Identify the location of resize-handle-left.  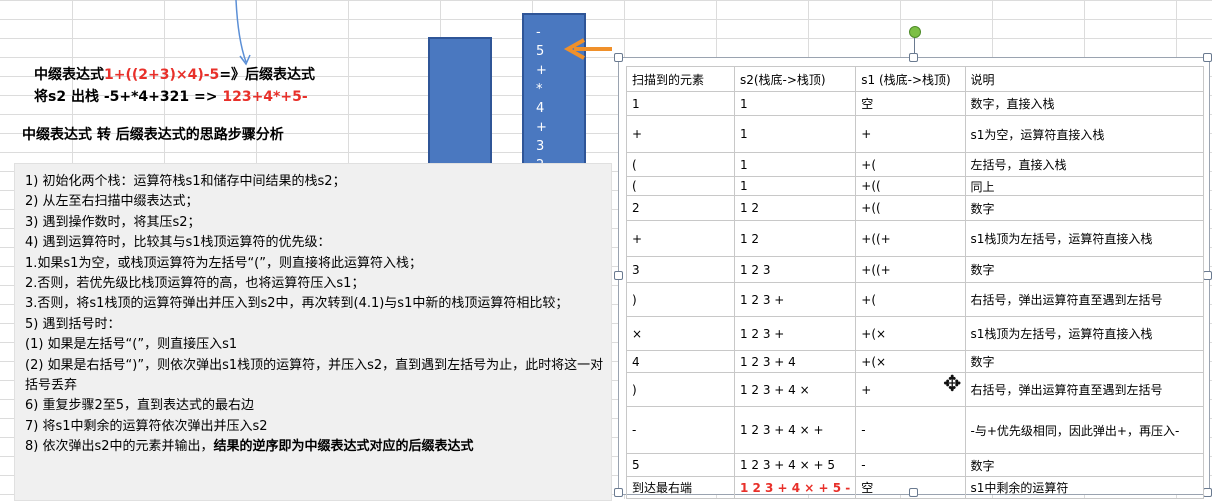
(618, 275).